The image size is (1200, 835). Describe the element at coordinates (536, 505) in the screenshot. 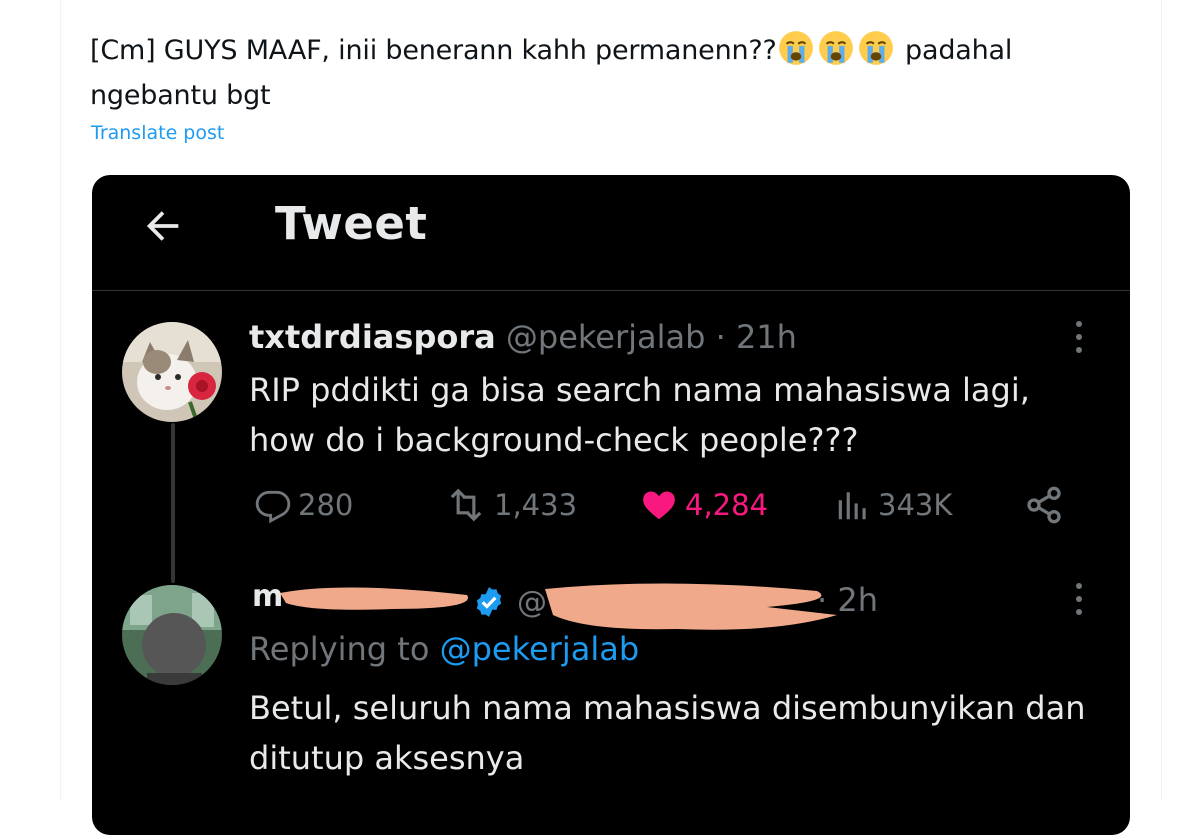

I see `retweet-count: 1,433` at that location.